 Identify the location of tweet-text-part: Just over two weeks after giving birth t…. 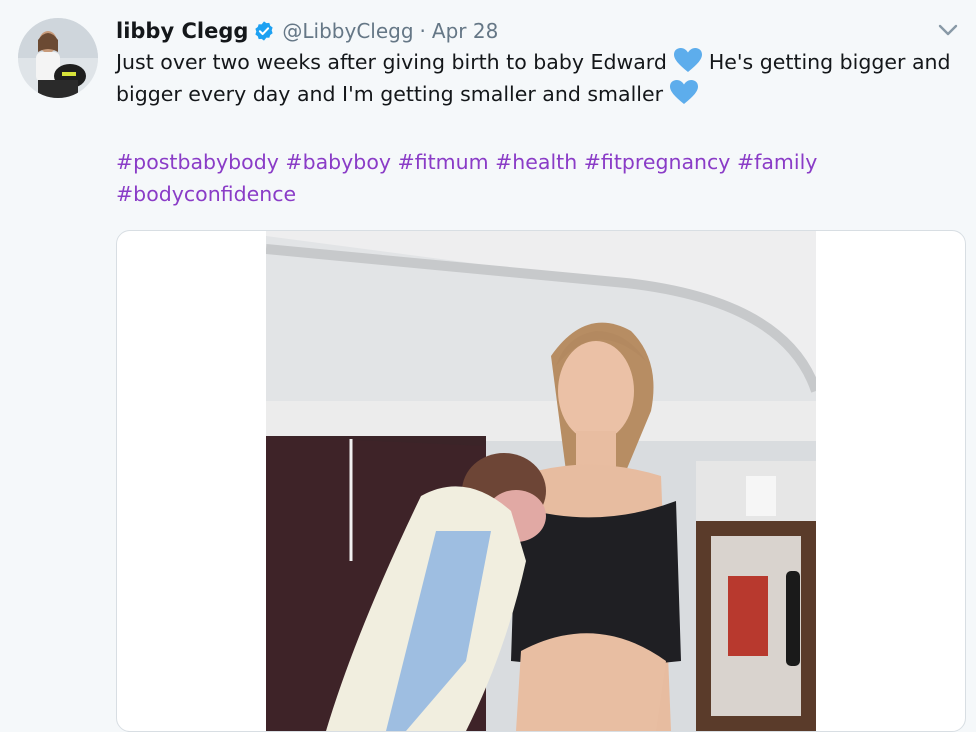
(391, 62).